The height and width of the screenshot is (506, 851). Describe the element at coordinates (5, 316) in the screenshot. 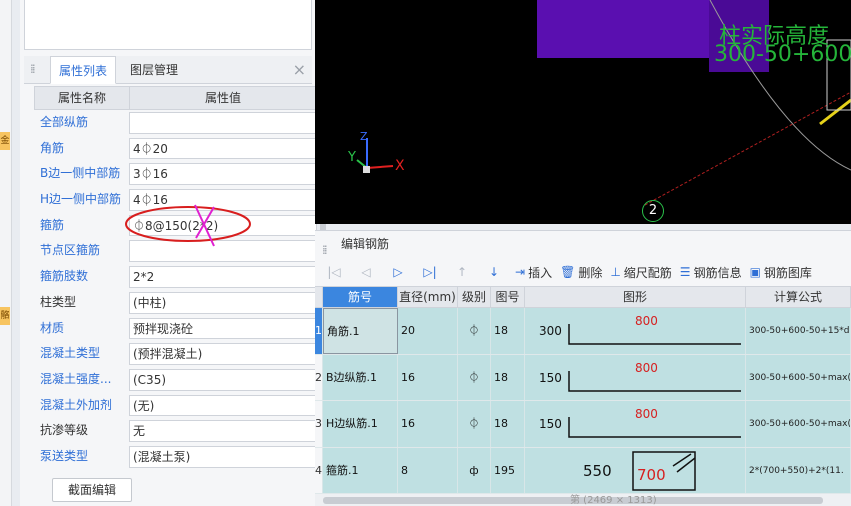

I see `strip-tag-2: 骼` at that location.